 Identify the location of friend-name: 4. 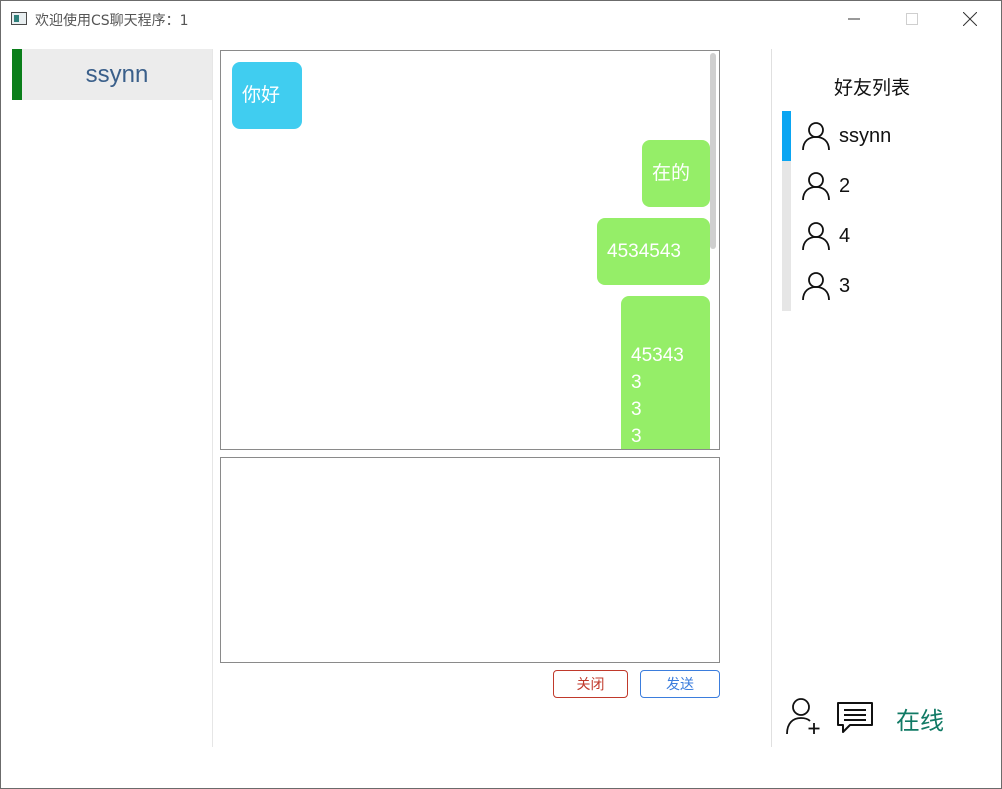
(845, 236).